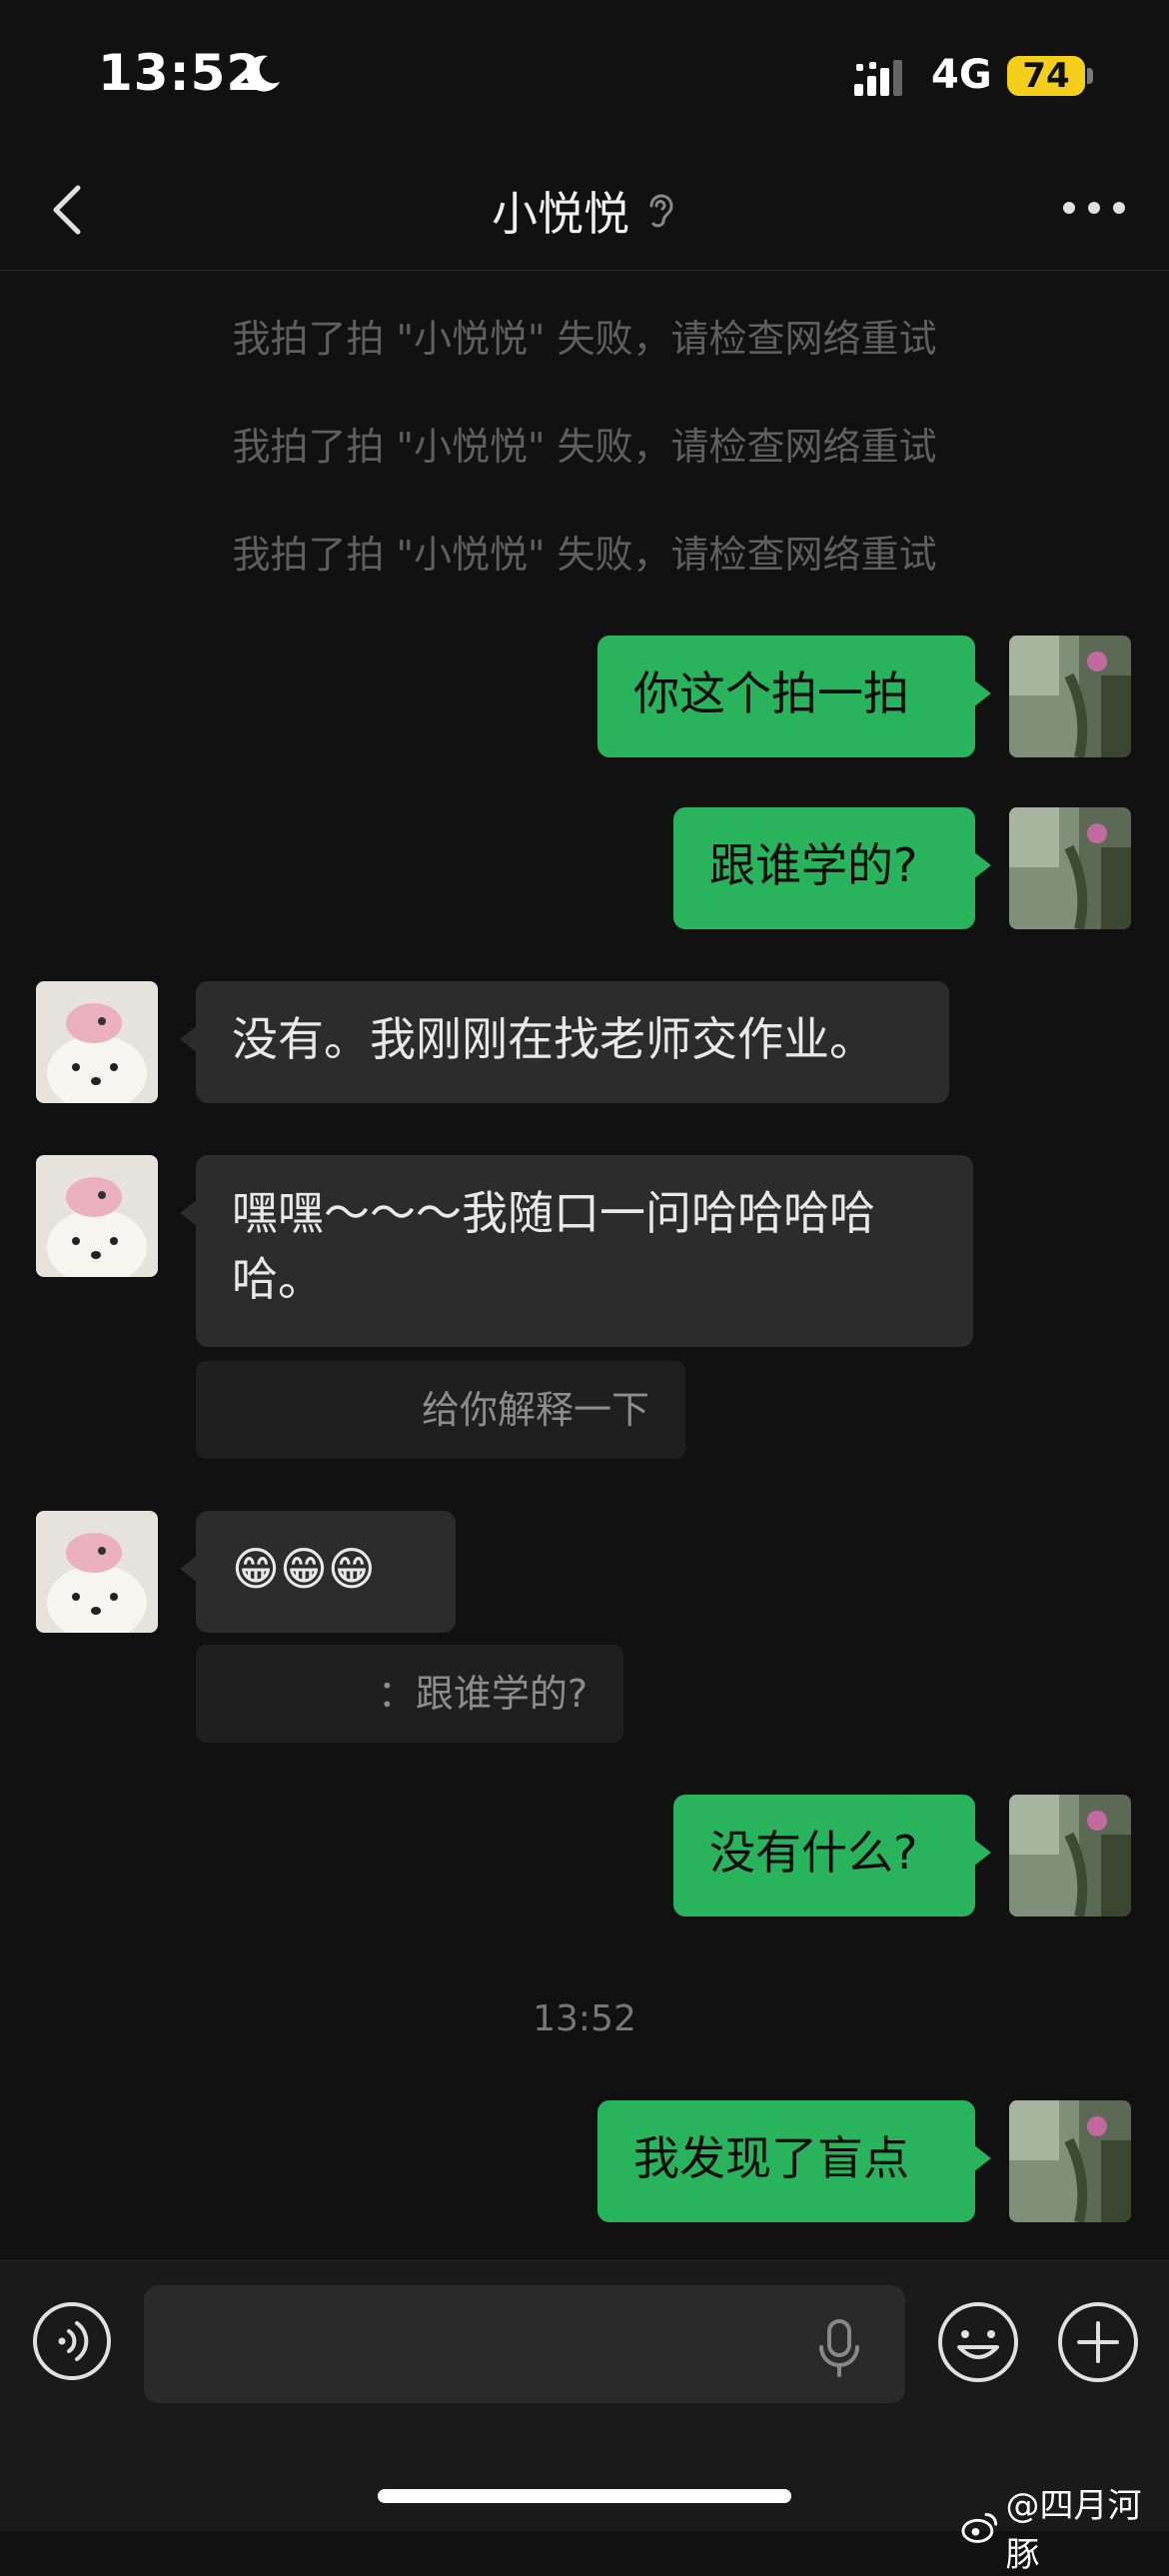  Describe the element at coordinates (961, 75) in the screenshot. I see `network-type: 4G` at that location.